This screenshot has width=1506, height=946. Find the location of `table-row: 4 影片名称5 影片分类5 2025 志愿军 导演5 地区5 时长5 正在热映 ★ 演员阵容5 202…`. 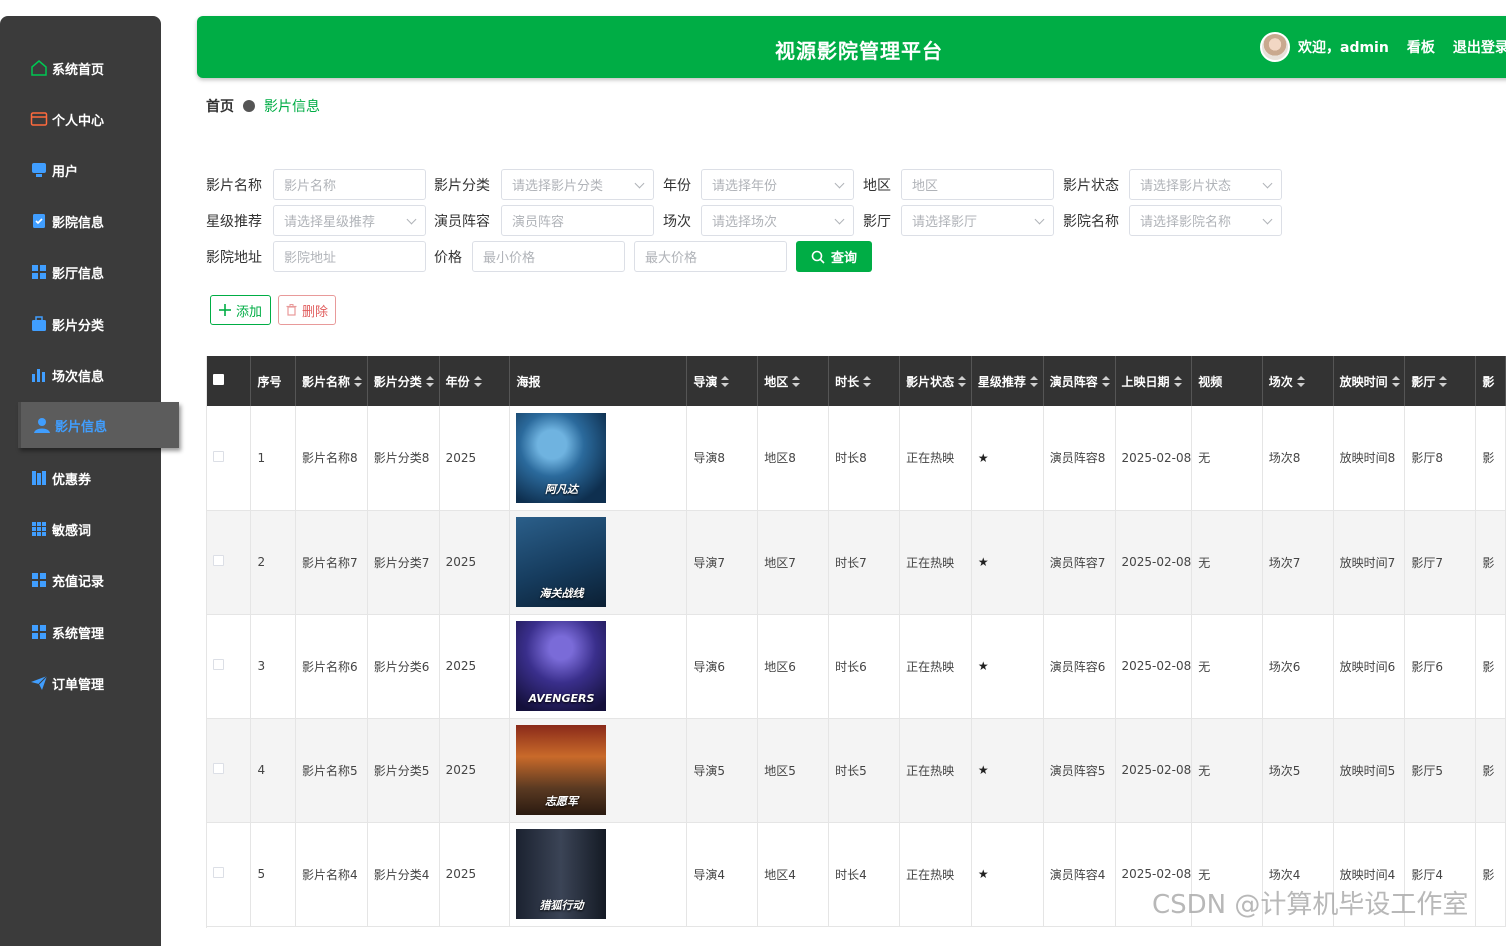

table-row: 4 影片名称5 影片分类5 2025 志愿军 导演5 地区5 时长5 正在热映 ★ 演员阵容5 202… is located at coordinates (856, 770).